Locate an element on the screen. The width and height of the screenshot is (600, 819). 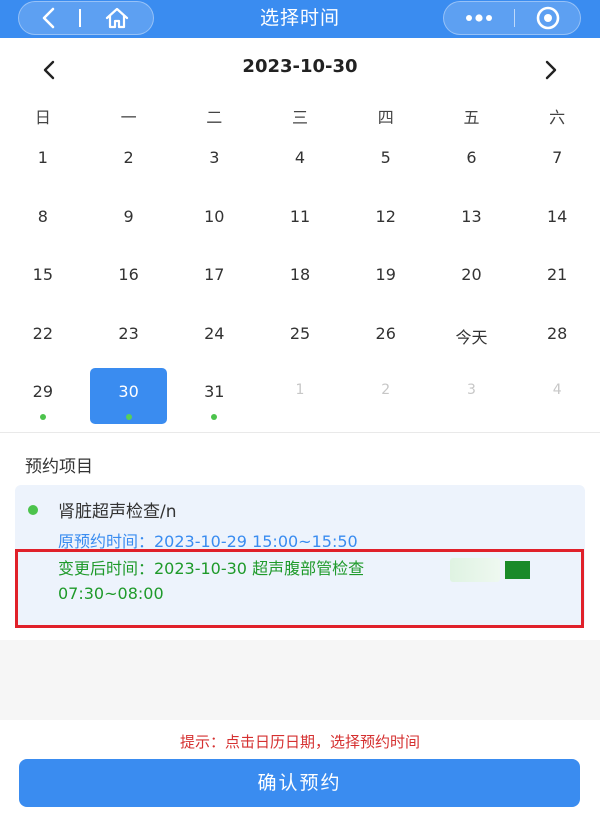
day-number: 6 is located at coordinates (471, 157).